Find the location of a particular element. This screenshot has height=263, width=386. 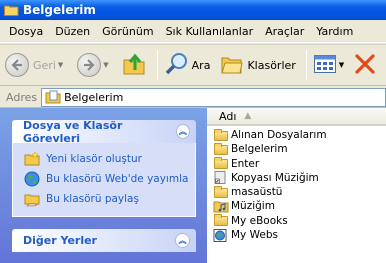

panel-header: Diğer Yerler ︽ is located at coordinates (104, 240).